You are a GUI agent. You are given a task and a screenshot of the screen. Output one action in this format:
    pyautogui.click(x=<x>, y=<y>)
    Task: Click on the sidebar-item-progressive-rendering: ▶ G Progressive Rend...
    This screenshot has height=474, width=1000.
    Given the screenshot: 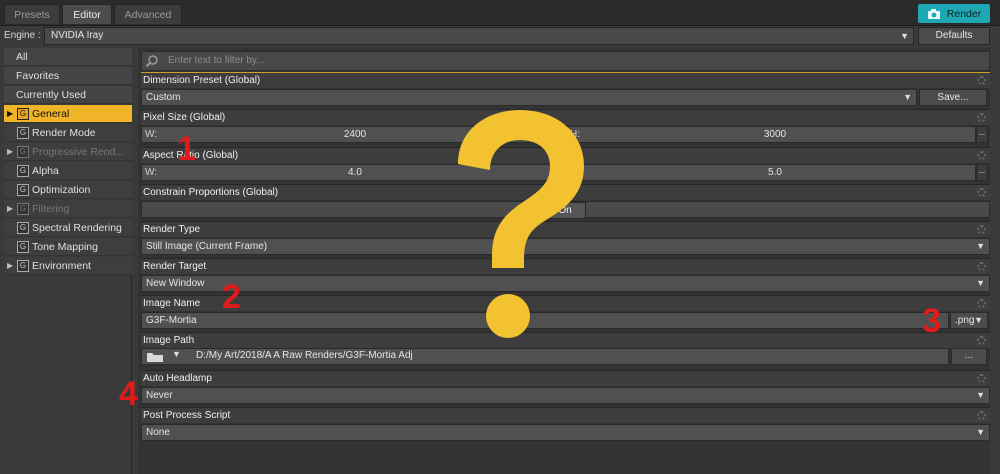 What is the action you would take?
    pyautogui.click(x=68, y=152)
    